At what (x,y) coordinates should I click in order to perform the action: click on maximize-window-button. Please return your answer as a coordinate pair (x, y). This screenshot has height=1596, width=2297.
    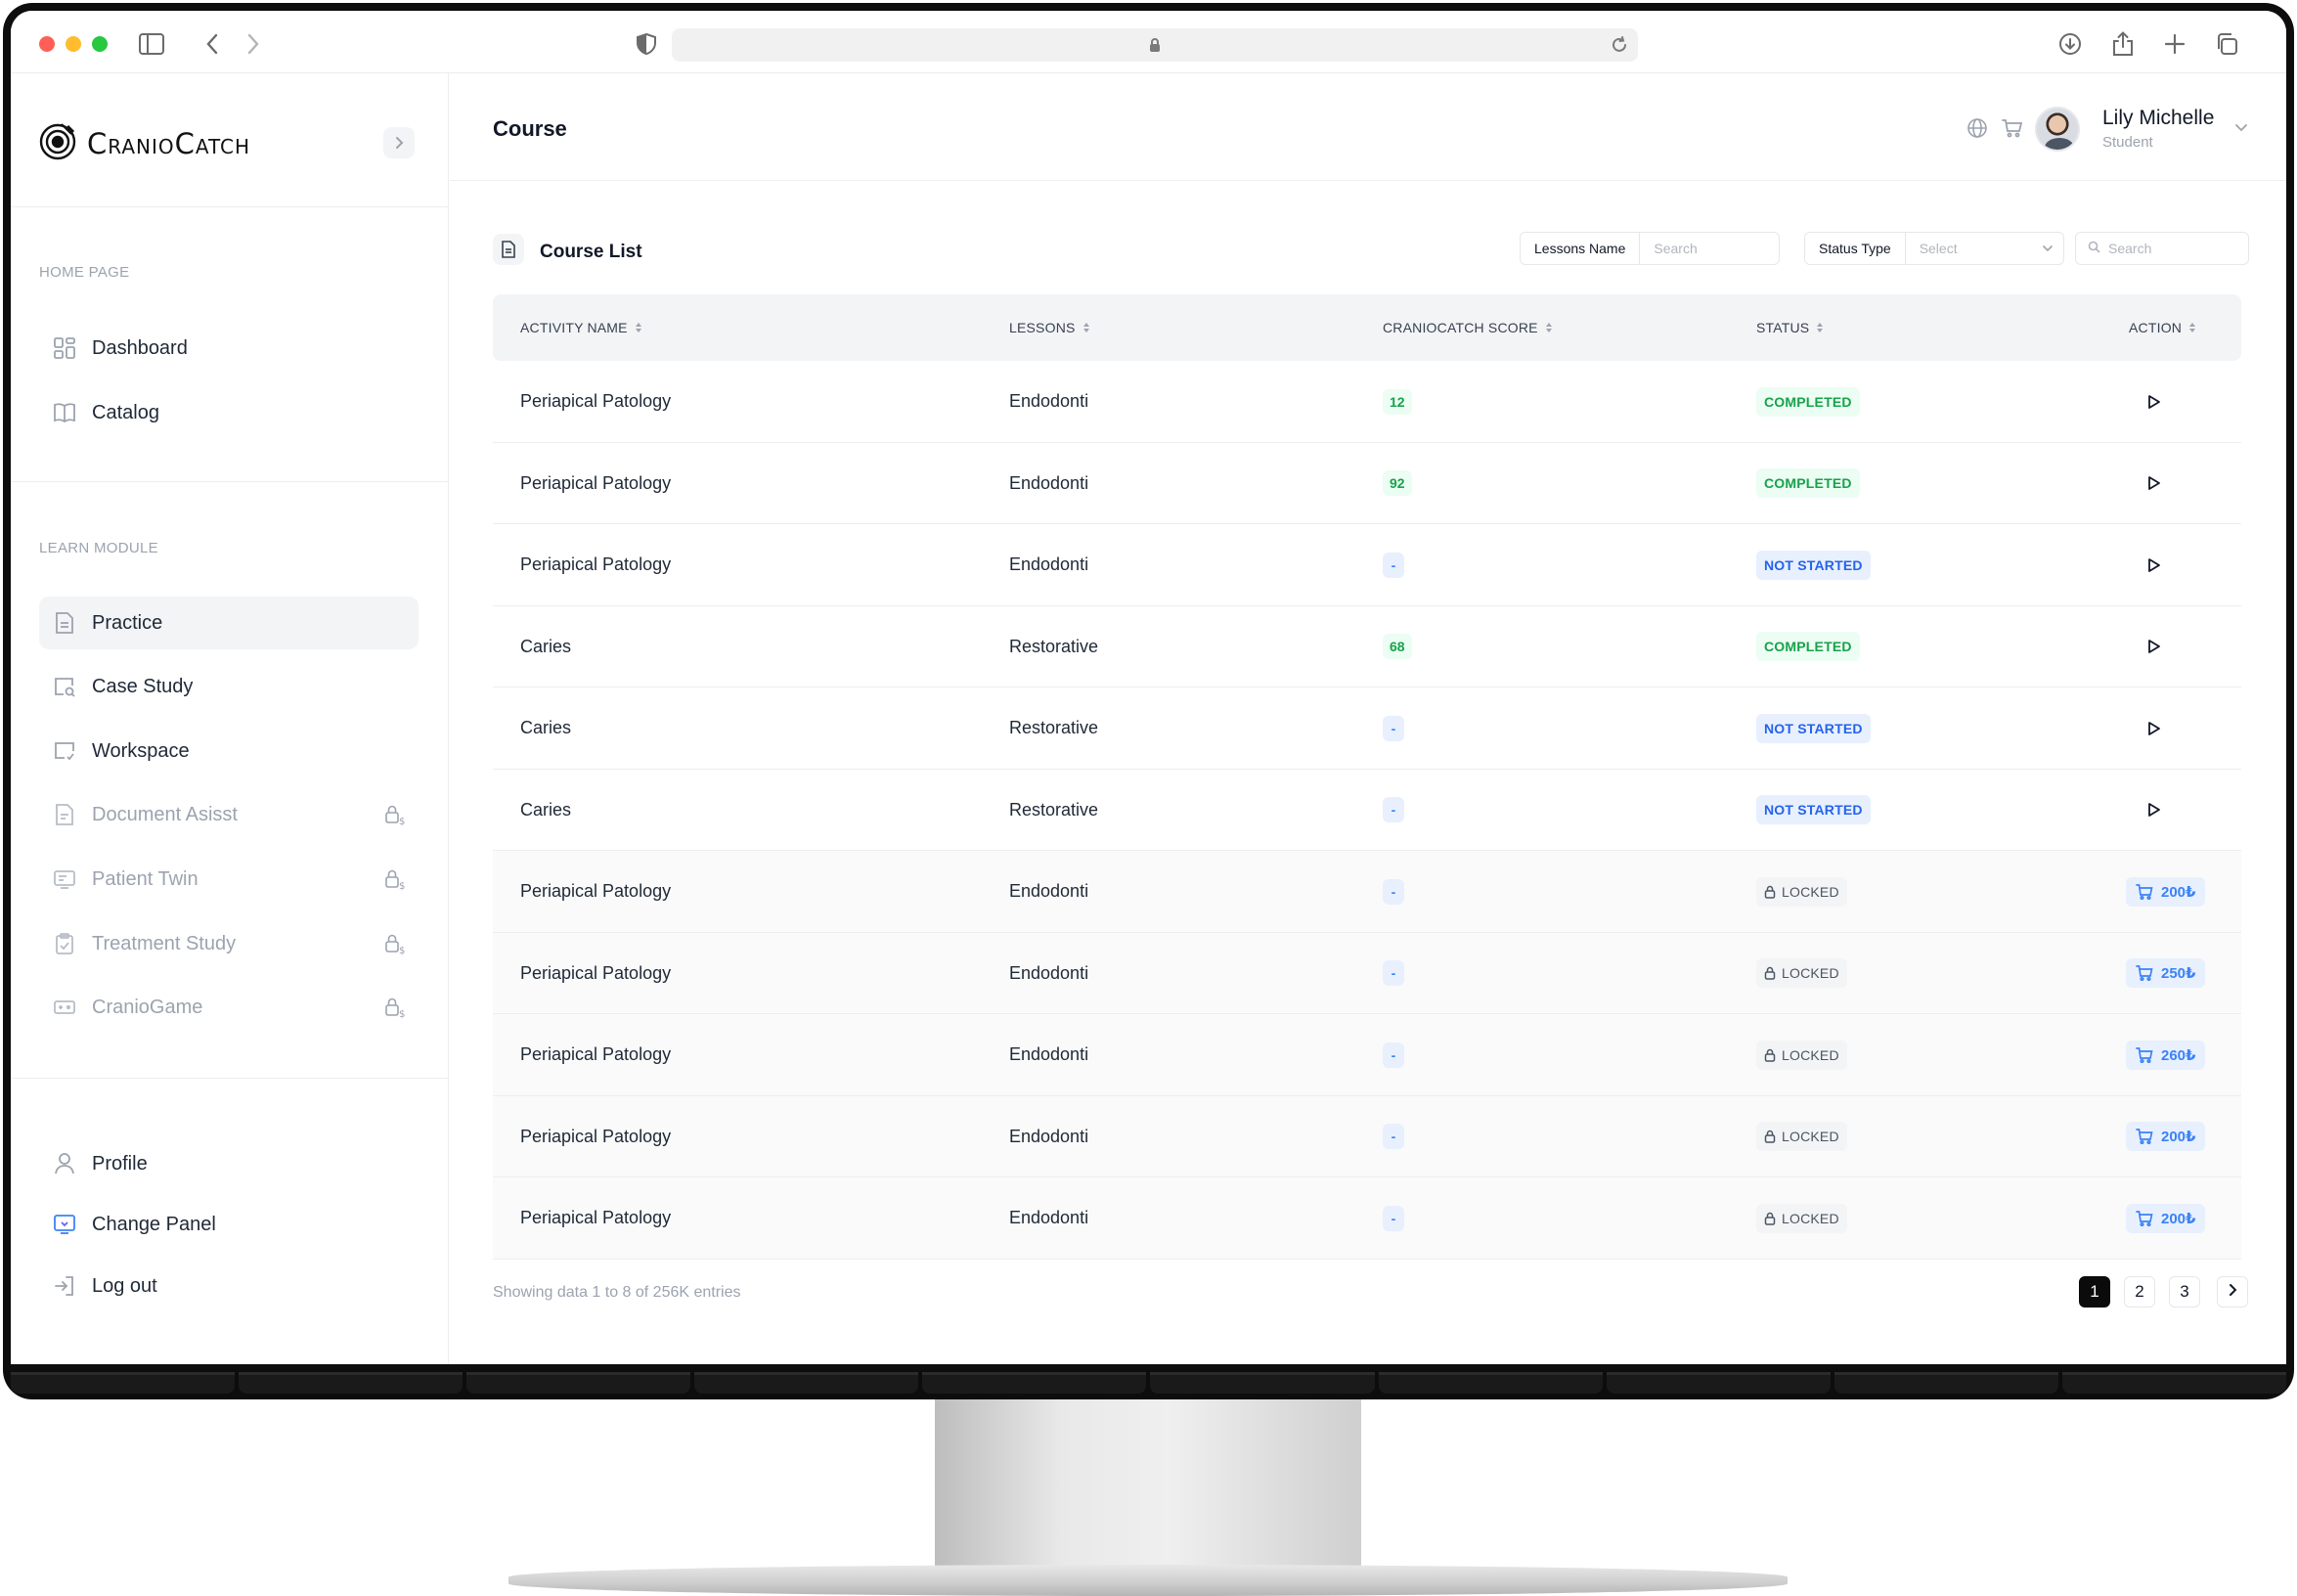
    Looking at the image, I should click on (100, 44).